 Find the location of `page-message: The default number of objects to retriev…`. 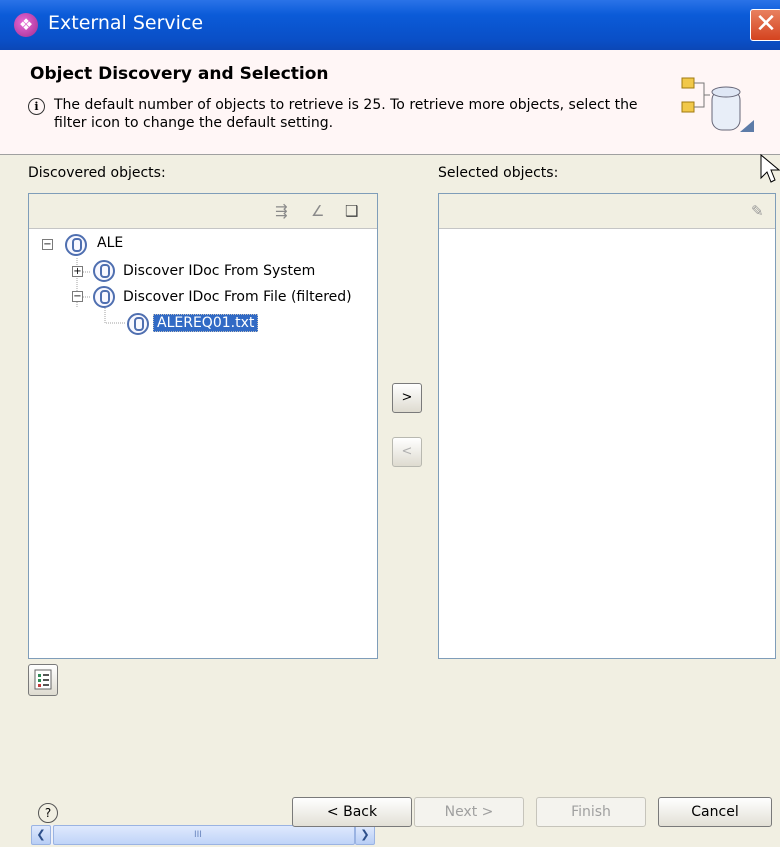

page-message: The default number of objects to retriev… is located at coordinates (346, 114).